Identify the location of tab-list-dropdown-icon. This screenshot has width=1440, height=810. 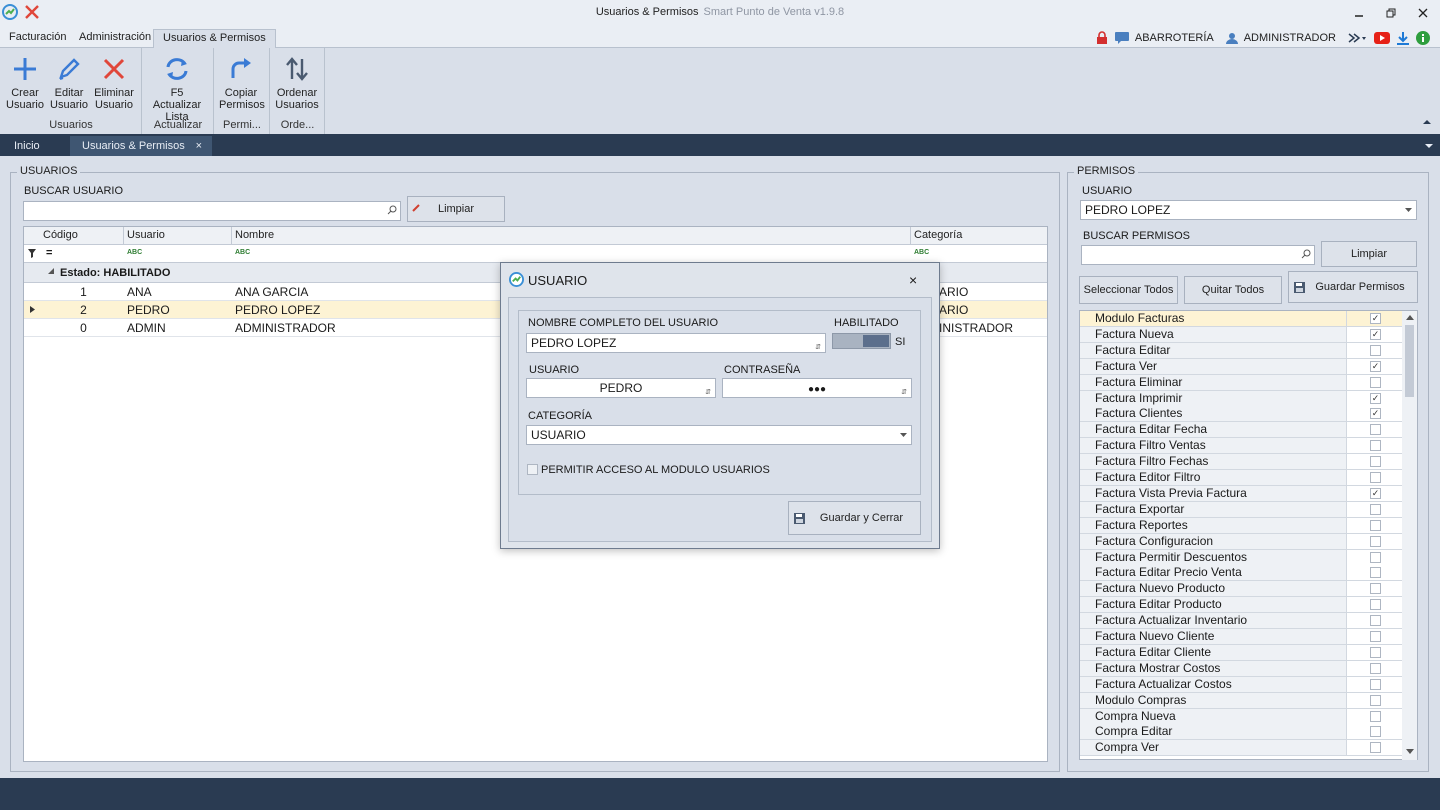
(1429, 146).